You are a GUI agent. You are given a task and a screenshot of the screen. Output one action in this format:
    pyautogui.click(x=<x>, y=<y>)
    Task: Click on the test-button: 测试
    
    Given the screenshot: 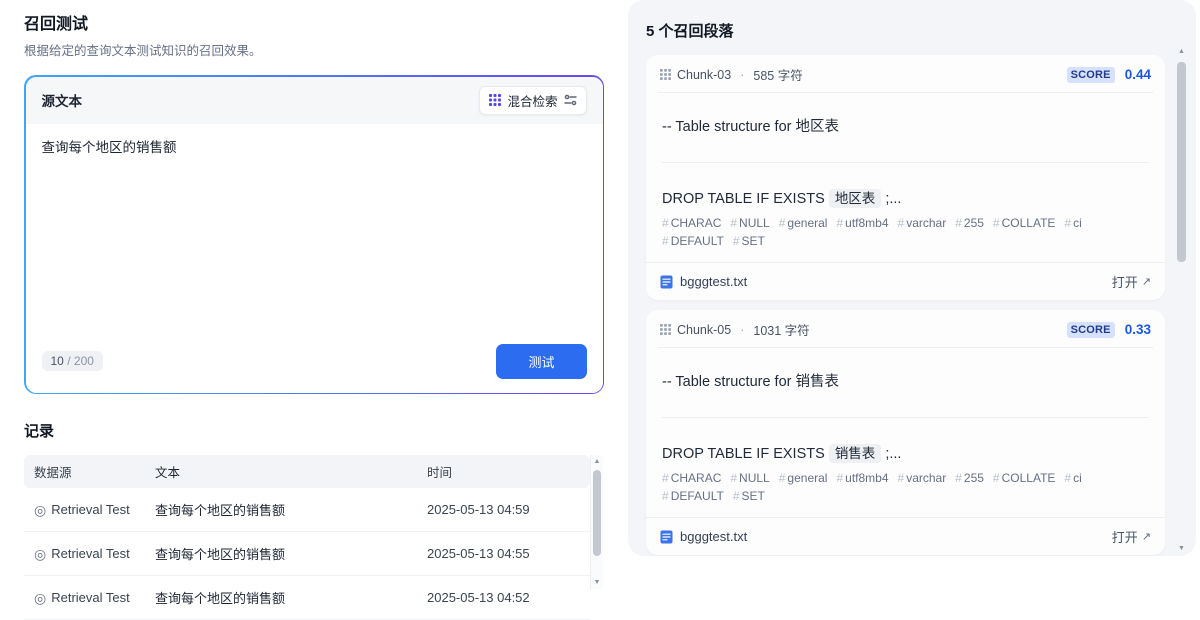 What is the action you would take?
    pyautogui.click(x=541, y=361)
    